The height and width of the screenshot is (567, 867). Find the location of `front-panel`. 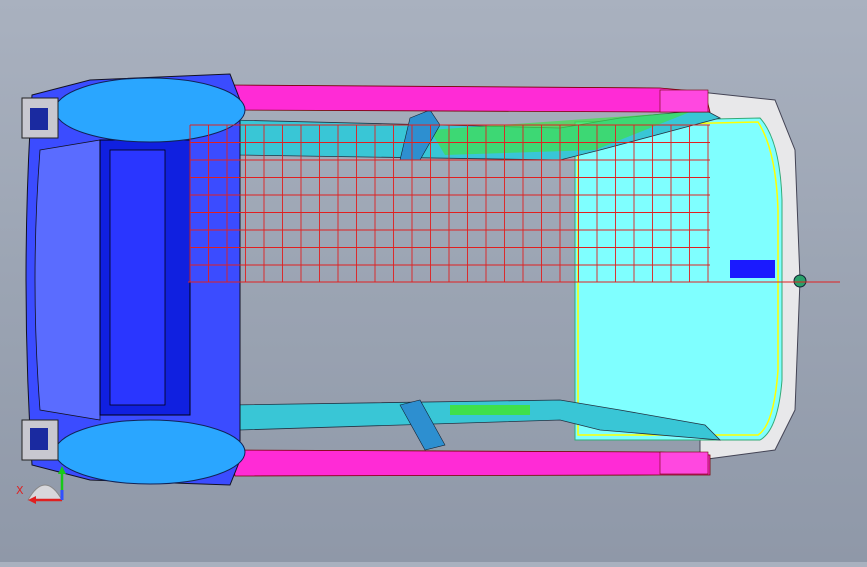

front-panel is located at coordinates (67, 280).